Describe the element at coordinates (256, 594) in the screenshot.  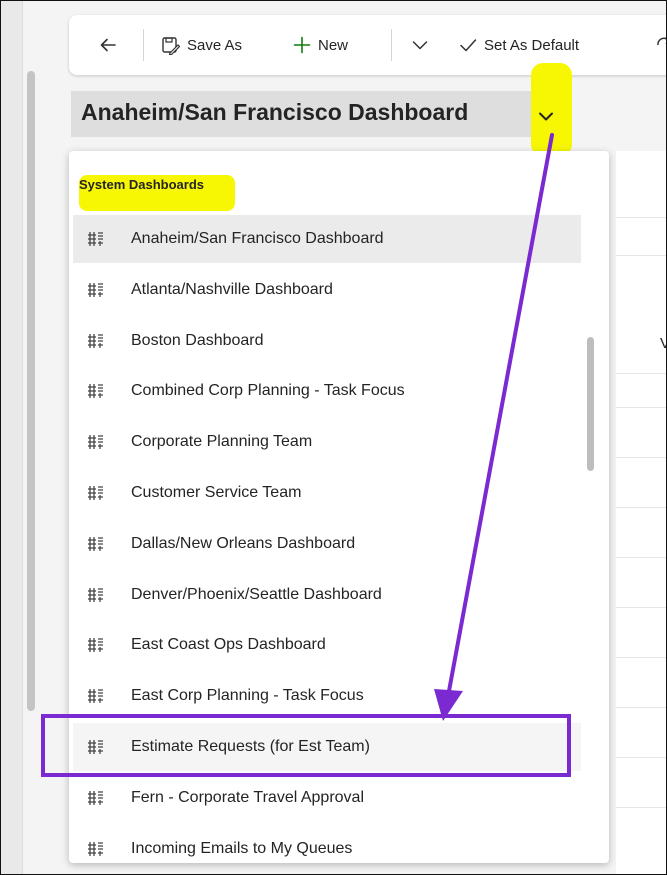
I see `dropdown-item-label: Denver/Phoenix/Seattle Dashboard` at that location.